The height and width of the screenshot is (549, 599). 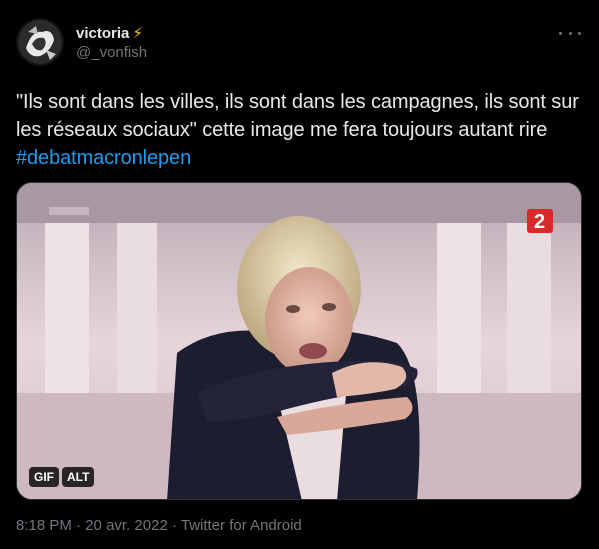 I want to click on alt-badge: ALT, so click(x=78, y=477).